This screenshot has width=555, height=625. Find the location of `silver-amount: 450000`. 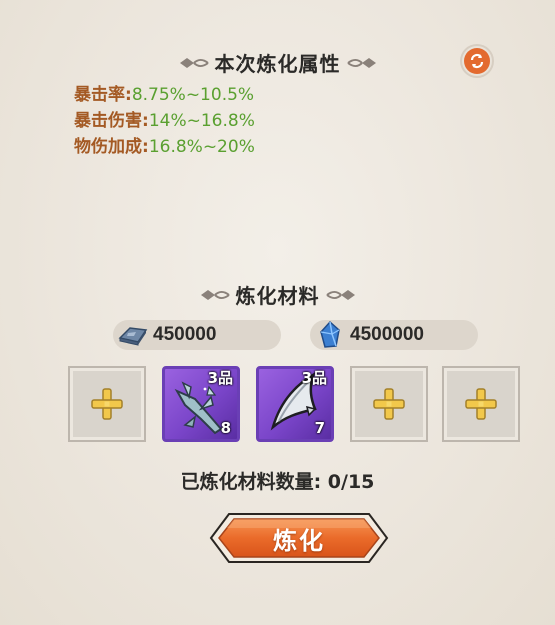

silver-amount: 450000 is located at coordinates (185, 334).